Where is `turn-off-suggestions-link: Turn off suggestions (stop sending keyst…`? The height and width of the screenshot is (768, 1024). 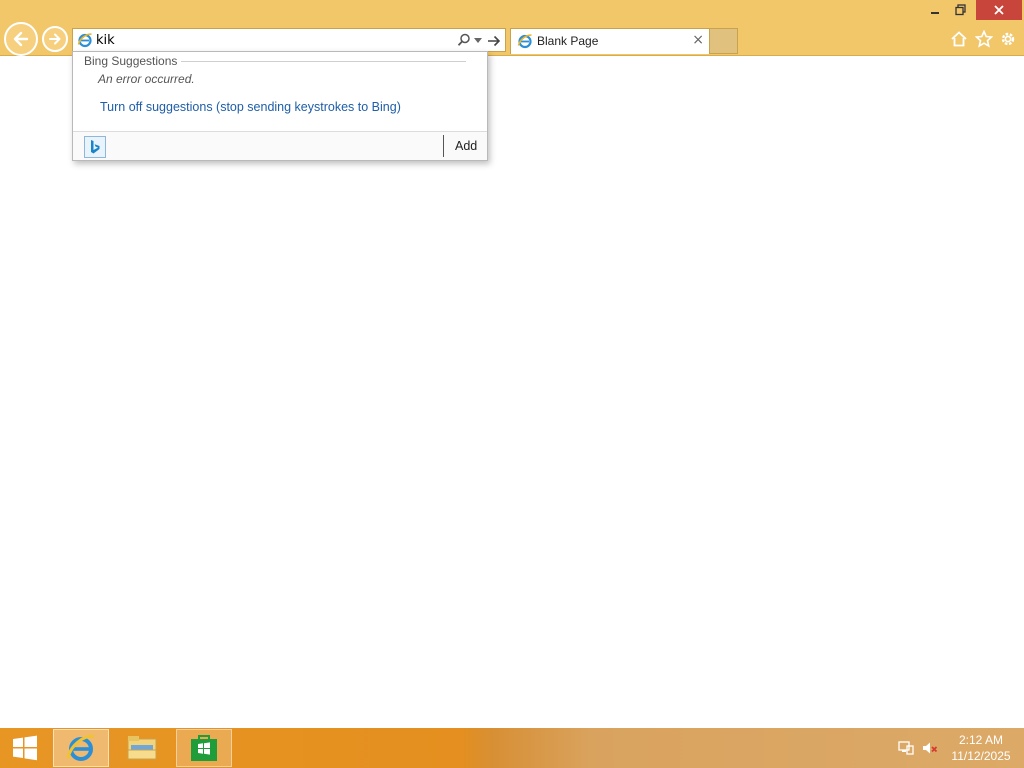
turn-off-suggestions-link: Turn off suggestions (stop sending keyst… is located at coordinates (250, 107).